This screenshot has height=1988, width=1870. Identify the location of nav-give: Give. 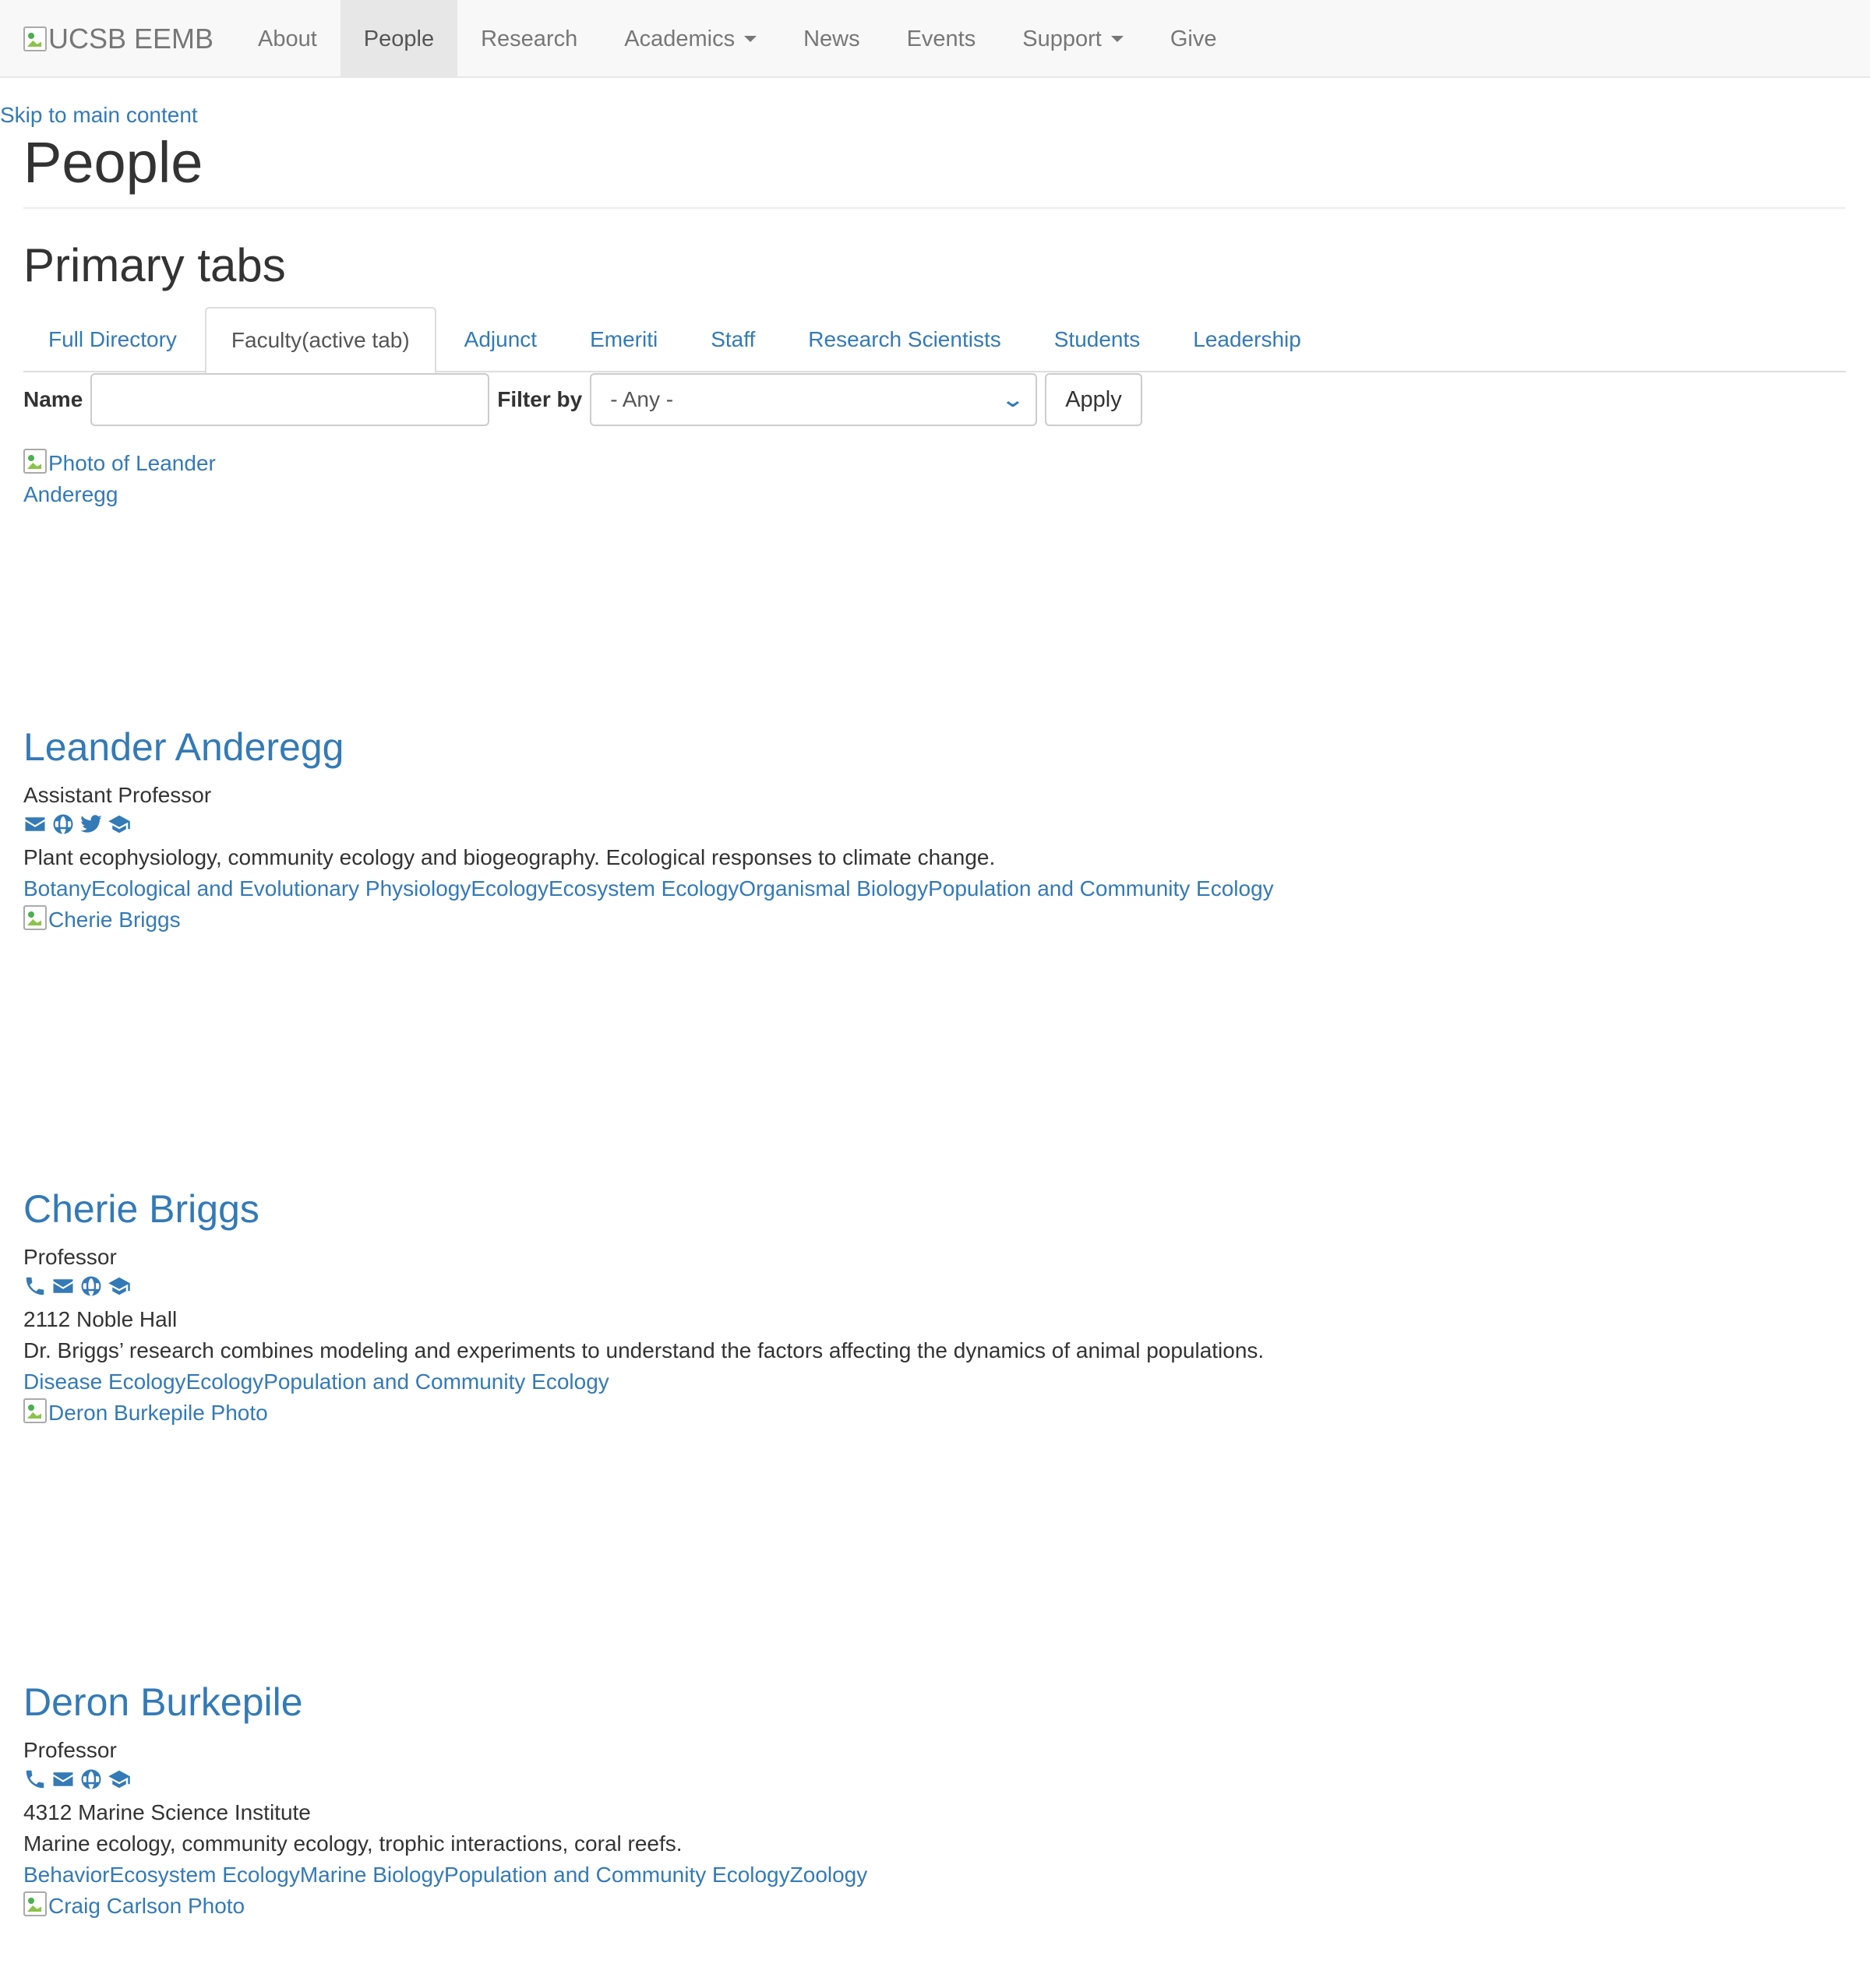
(1193, 39).